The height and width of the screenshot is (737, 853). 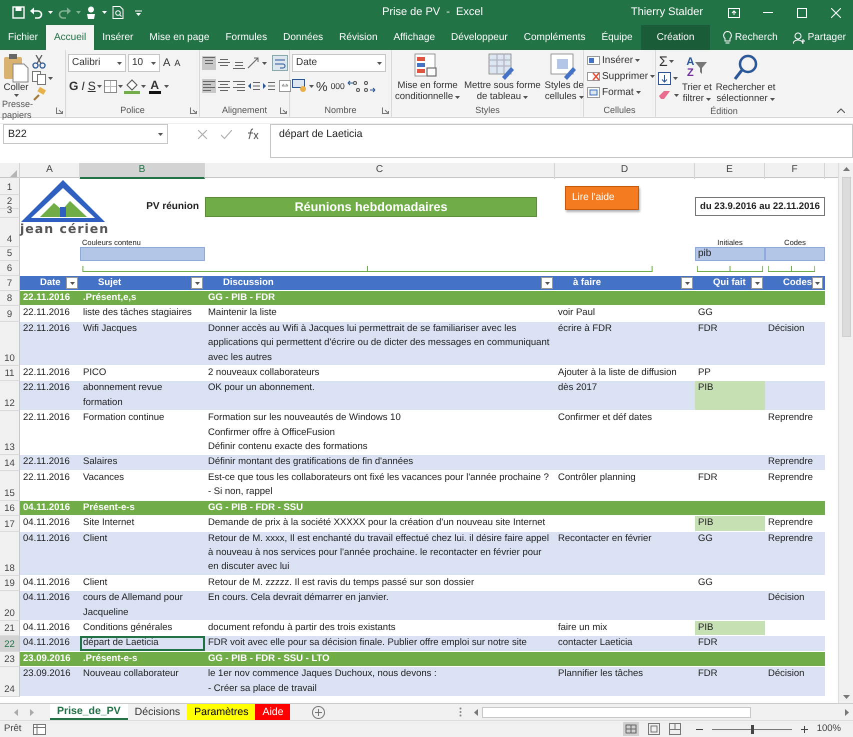 What do you see at coordinates (380, 485) in the screenshot?
I see `table-cell: Est-ce que tous les collaborateurs ont fixé les vacances pour l'année prochaine ? - Si non, rappel` at bounding box center [380, 485].